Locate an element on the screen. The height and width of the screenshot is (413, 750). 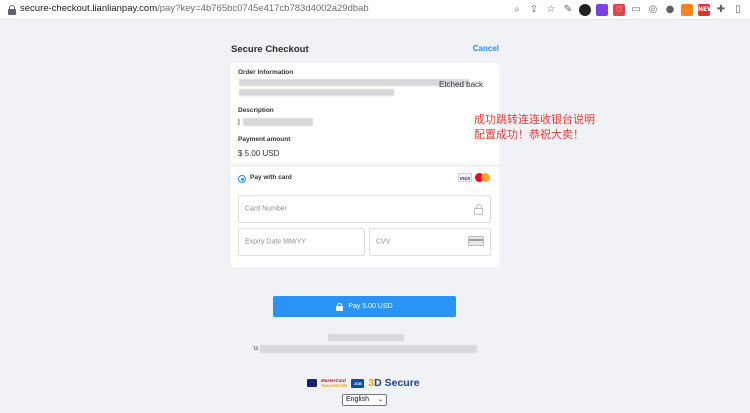
footer-visible-prefix: u is located at coordinates (256, 348).